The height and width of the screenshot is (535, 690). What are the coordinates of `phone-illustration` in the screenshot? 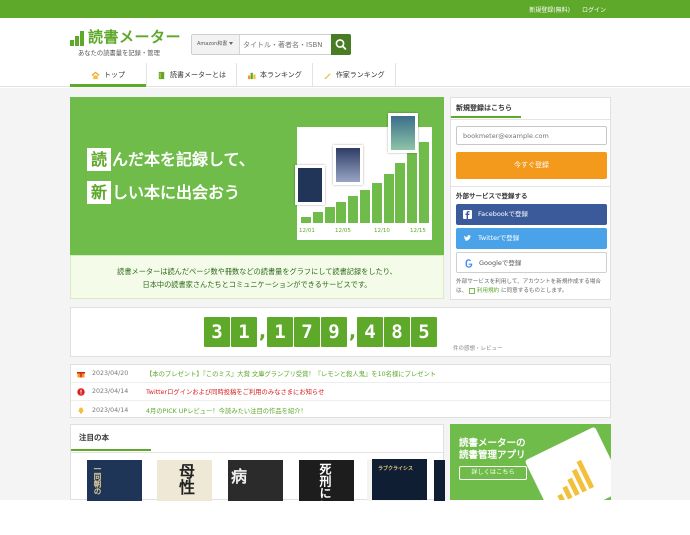 It's located at (567, 463).